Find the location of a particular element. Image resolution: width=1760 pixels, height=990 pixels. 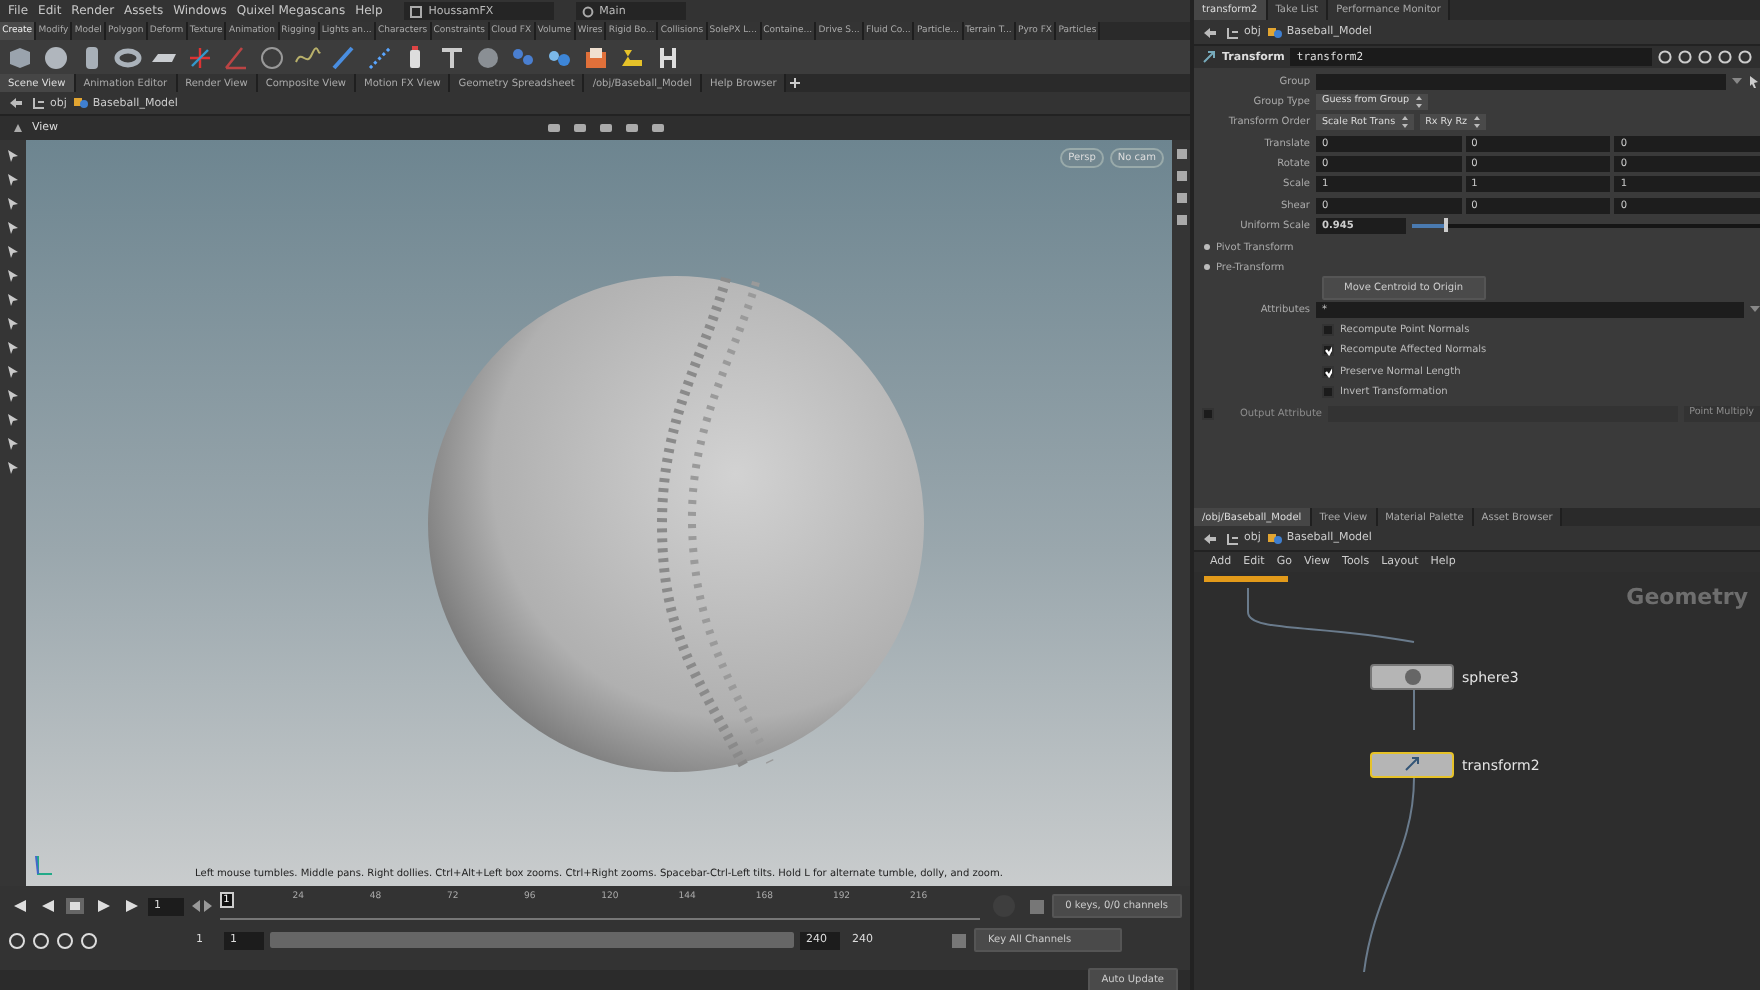

last-frame-icon is located at coordinates (131, 906).